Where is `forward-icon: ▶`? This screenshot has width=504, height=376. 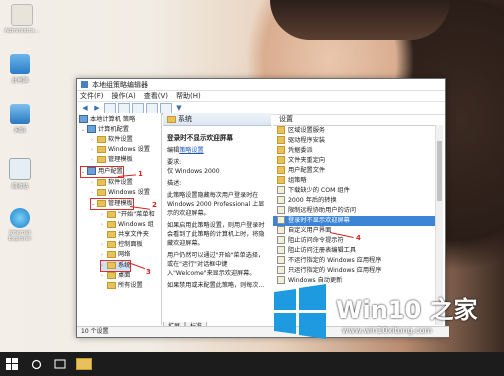
forward-icon: ▶ is located at coordinates (97, 108).